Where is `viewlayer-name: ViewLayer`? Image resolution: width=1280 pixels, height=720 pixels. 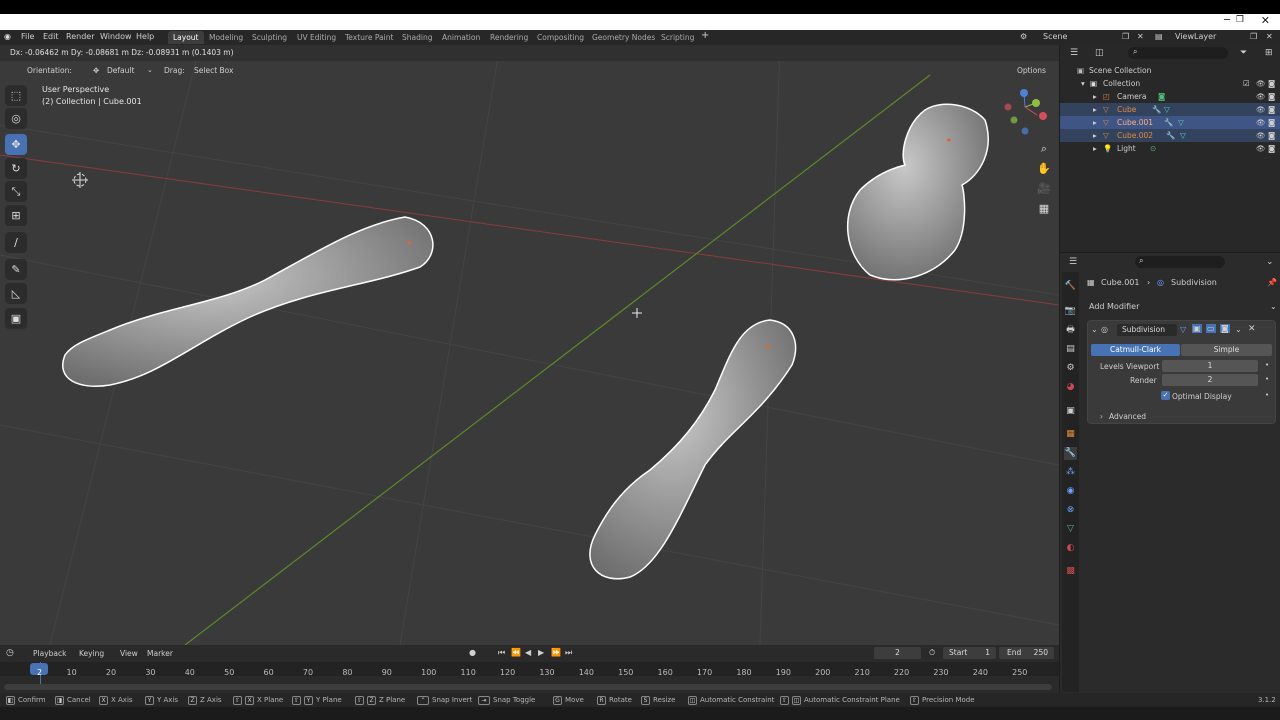 viewlayer-name: ViewLayer is located at coordinates (1195, 36).